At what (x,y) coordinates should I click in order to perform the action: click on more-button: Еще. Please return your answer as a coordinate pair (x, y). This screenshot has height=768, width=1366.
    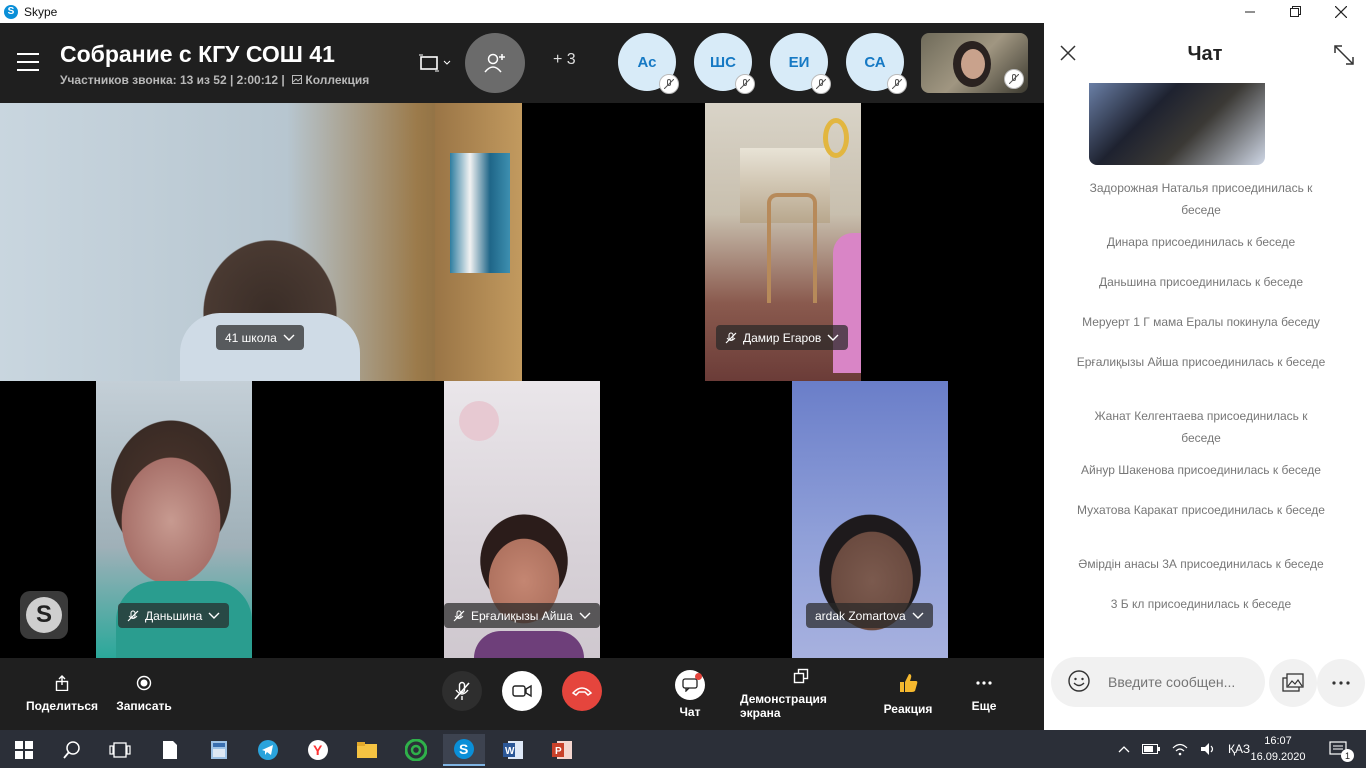
    Looking at the image, I should click on (984, 694).